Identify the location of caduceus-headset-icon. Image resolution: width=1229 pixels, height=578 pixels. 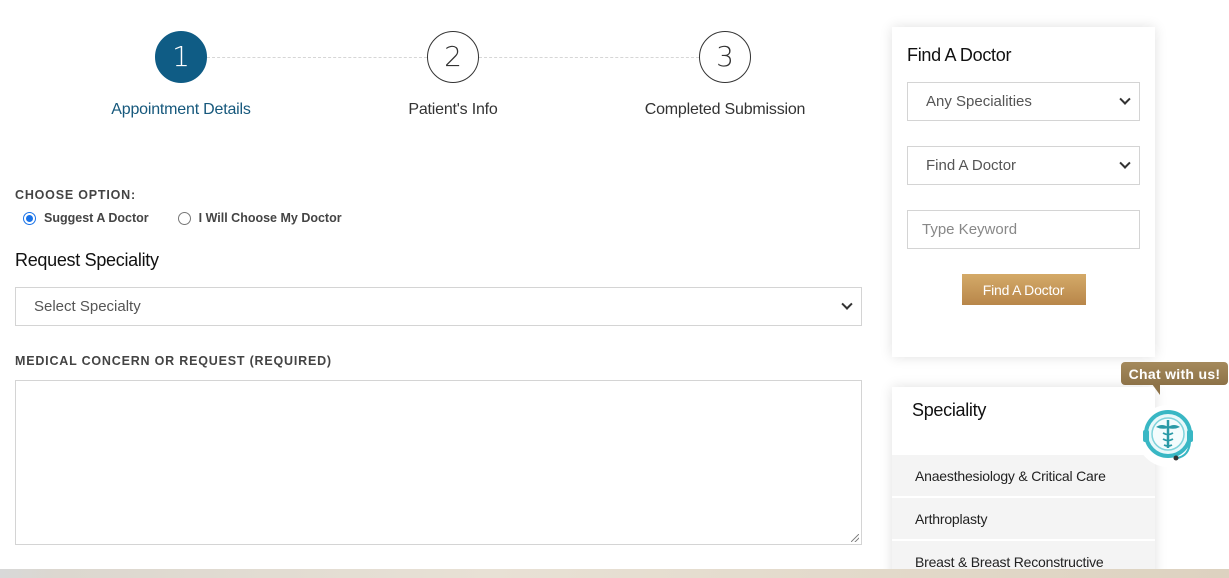
(1168, 435).